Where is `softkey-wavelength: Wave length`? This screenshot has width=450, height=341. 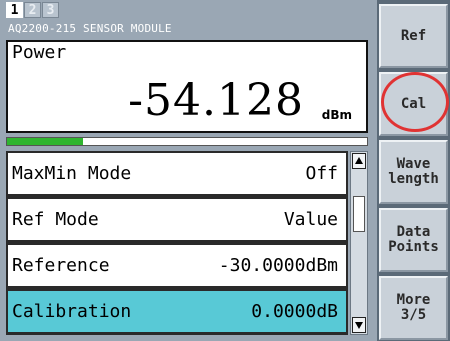 softkey-wavelength: Wave length is located at coordinates (413, 172).